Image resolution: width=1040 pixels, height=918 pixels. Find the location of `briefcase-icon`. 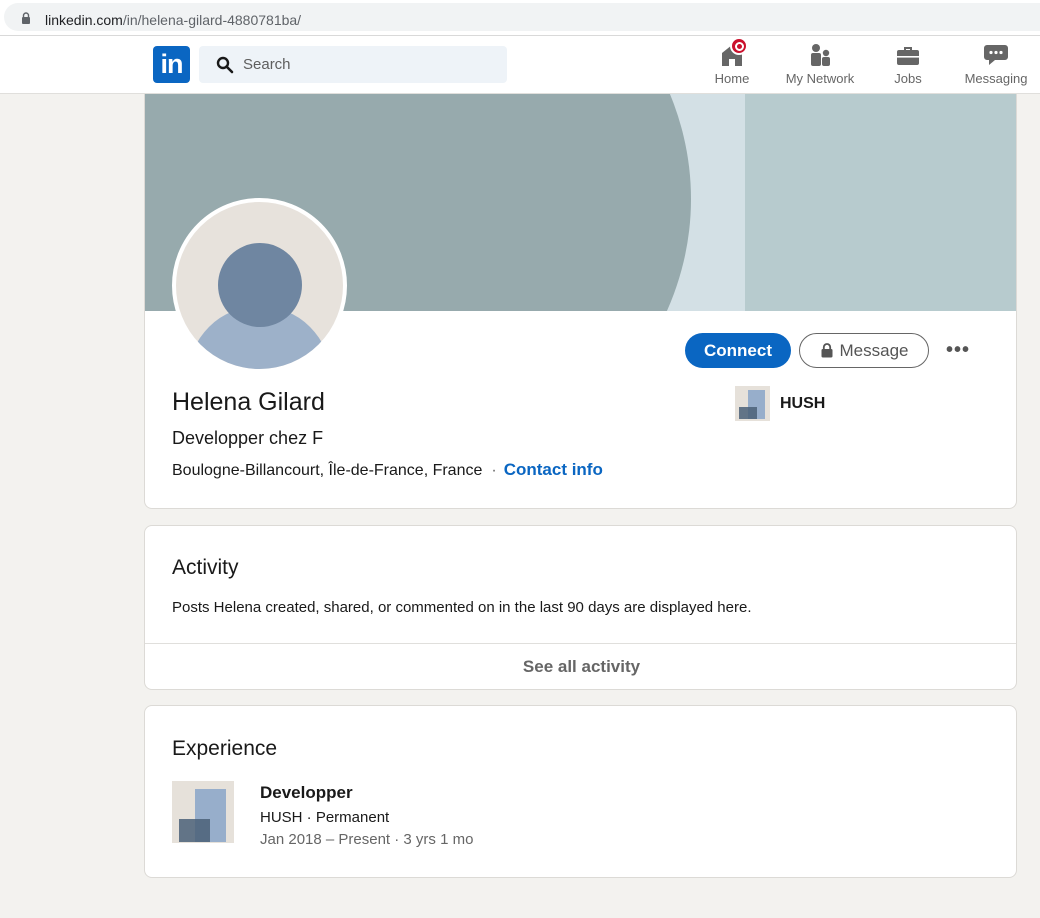

briefcase-icon is located at coordinates (908, 55).